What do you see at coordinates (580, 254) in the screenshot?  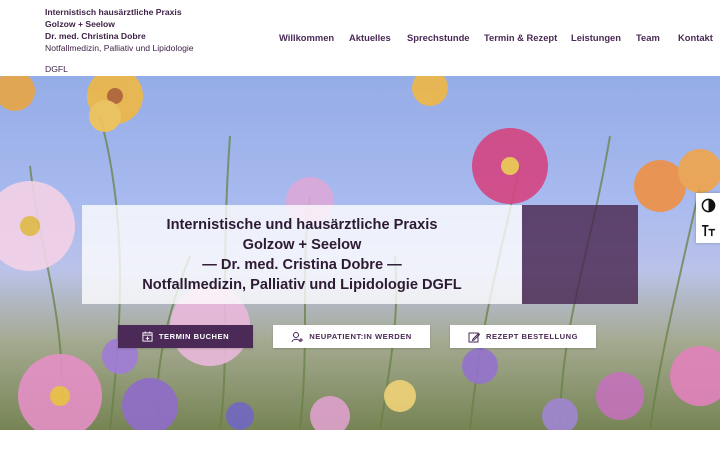 I see `hero-accent-box` at bounding box center [580, 254].